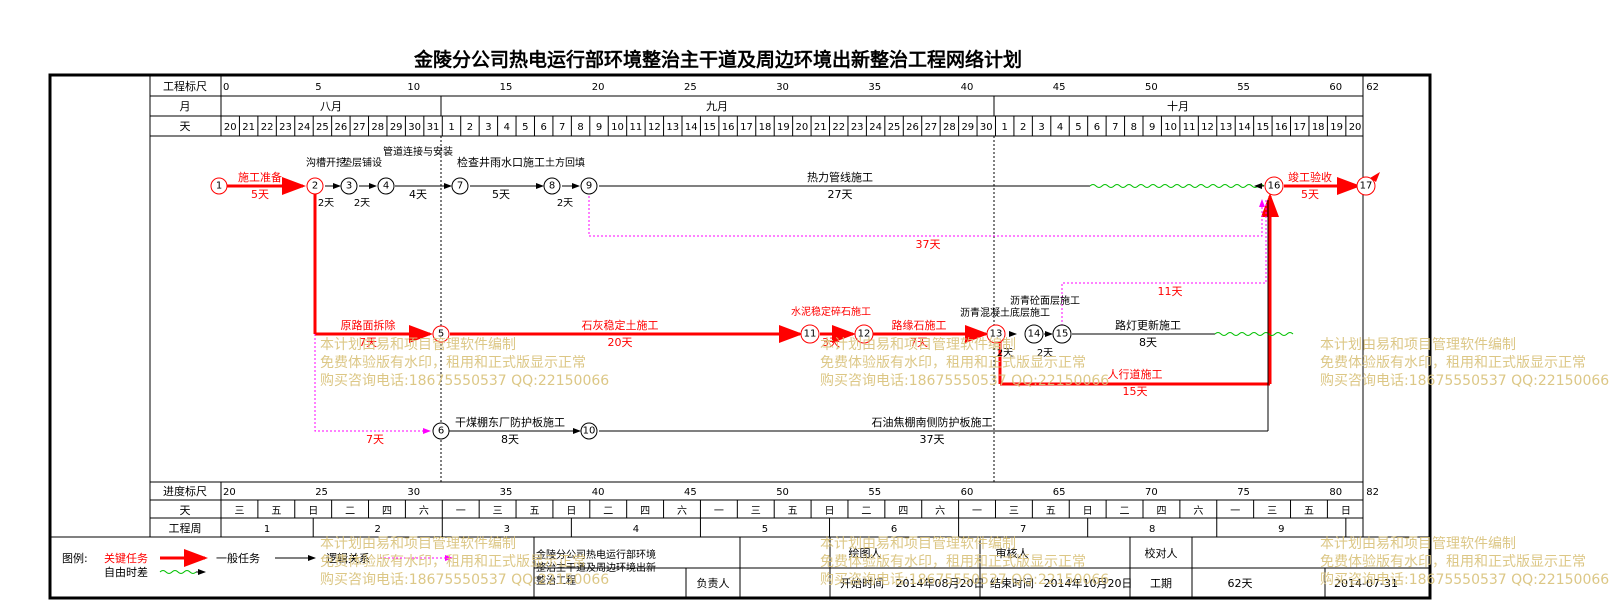 The image size is (1623, 601). I want to click on footer-duration-label: 工期, so click(1161, 583).